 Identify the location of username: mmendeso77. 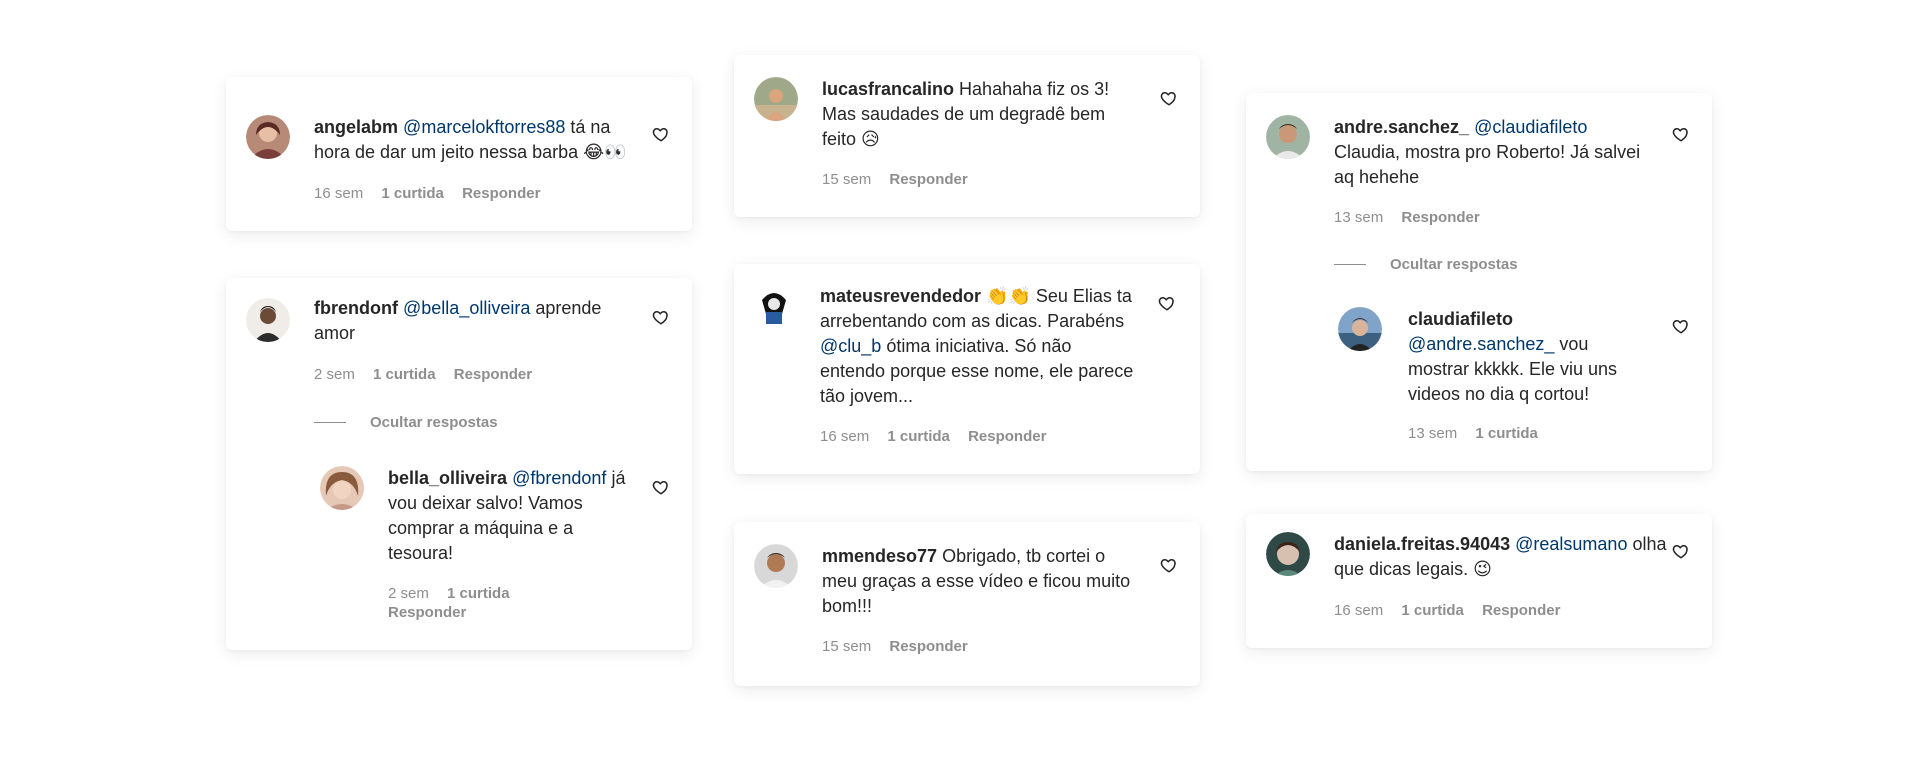
(879, 556).